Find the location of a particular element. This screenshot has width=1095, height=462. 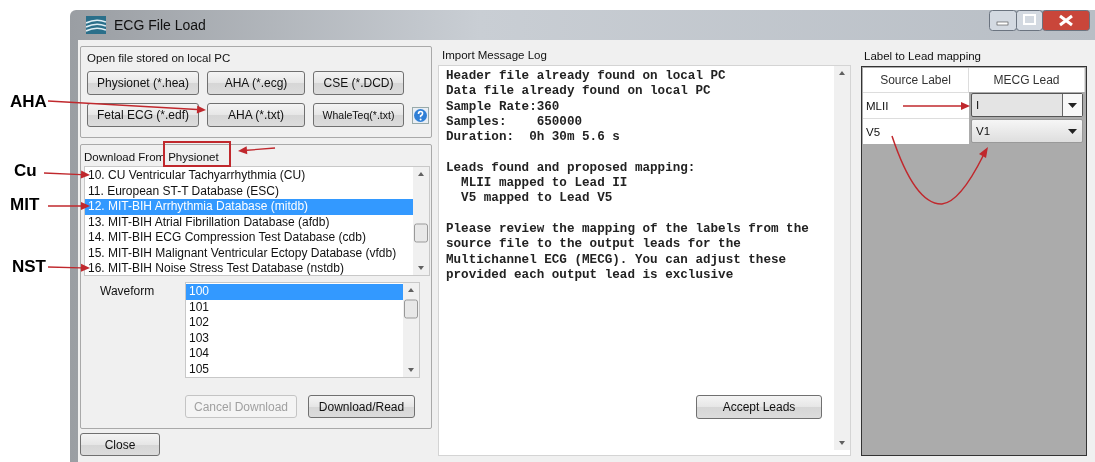

list-item: 105 is located at coordinates (294, 369).